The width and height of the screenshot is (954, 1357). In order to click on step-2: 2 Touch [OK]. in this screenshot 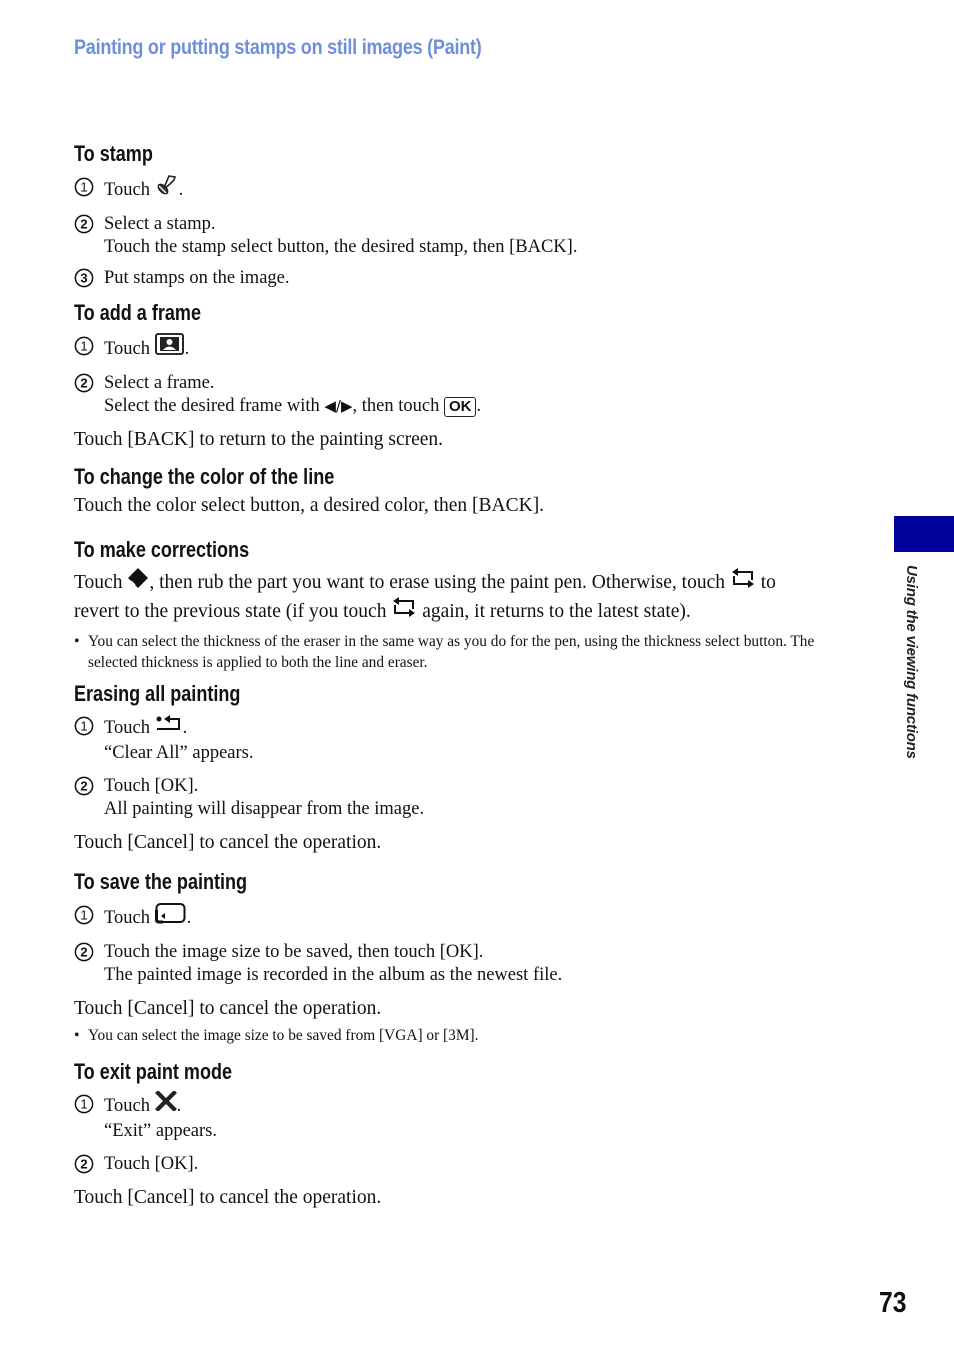, I will do `click(474, 1164)`.